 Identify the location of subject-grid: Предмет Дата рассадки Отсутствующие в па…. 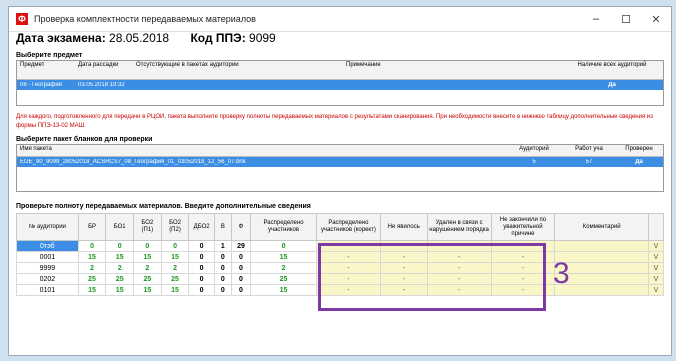
(340, 83).